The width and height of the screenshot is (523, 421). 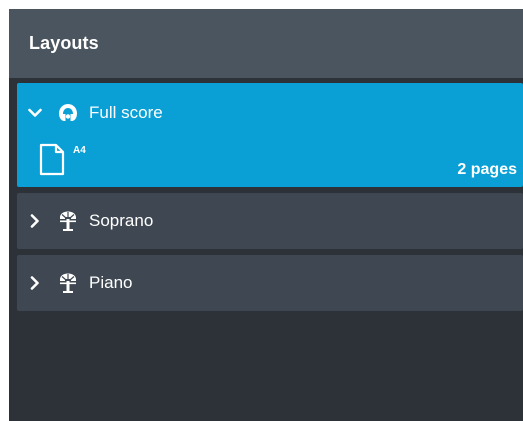 What do you see at coordinates (270, 283) in the screenshot?
I see `layout-item-piano: Piano` at bounding box center [270, 283].